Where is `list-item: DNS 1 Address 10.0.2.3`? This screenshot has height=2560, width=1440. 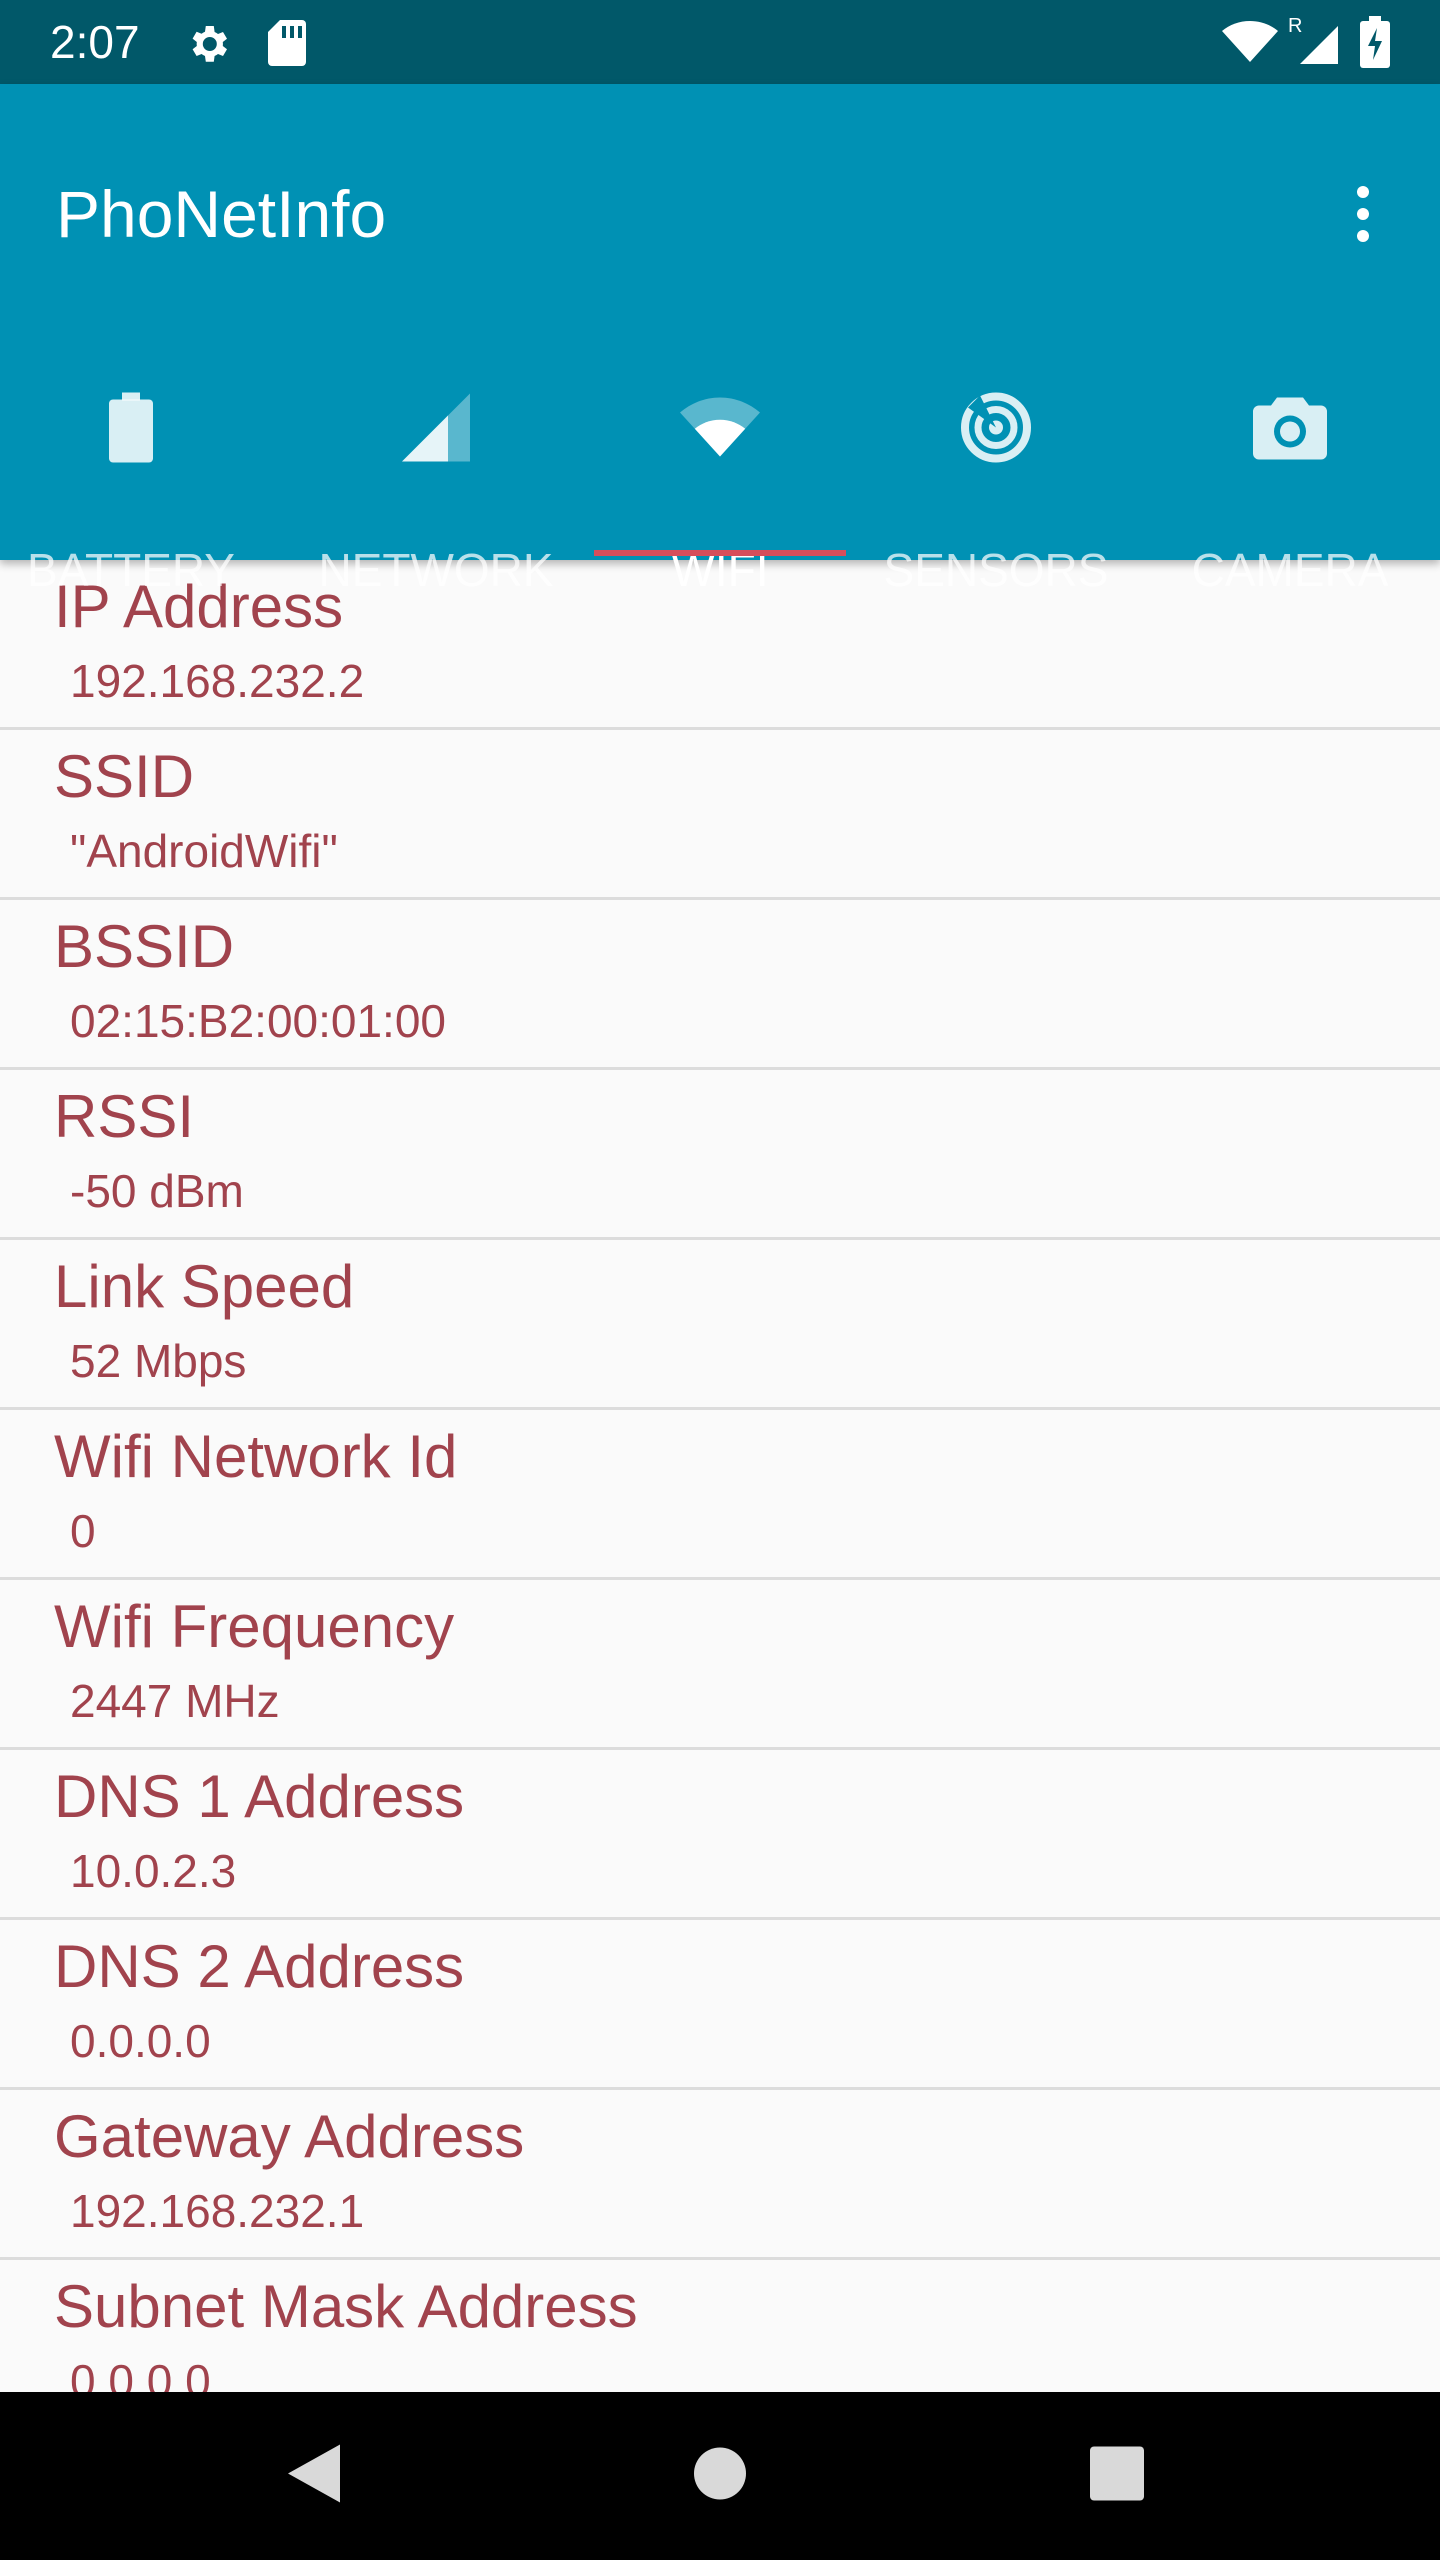
list-item: DNS 1 Address 10.0.2.3 is located at coordinates (720, 1835).